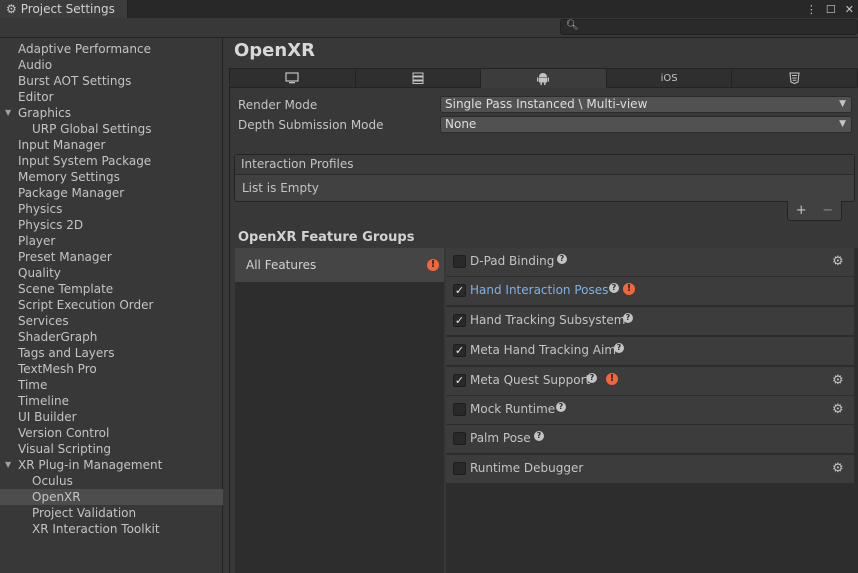 The height and width of the screenshot is (573, 858). Describe the element at coordinates (111, 417) in the screenshot. I see `sidebar-item: UI Builder` at that location.